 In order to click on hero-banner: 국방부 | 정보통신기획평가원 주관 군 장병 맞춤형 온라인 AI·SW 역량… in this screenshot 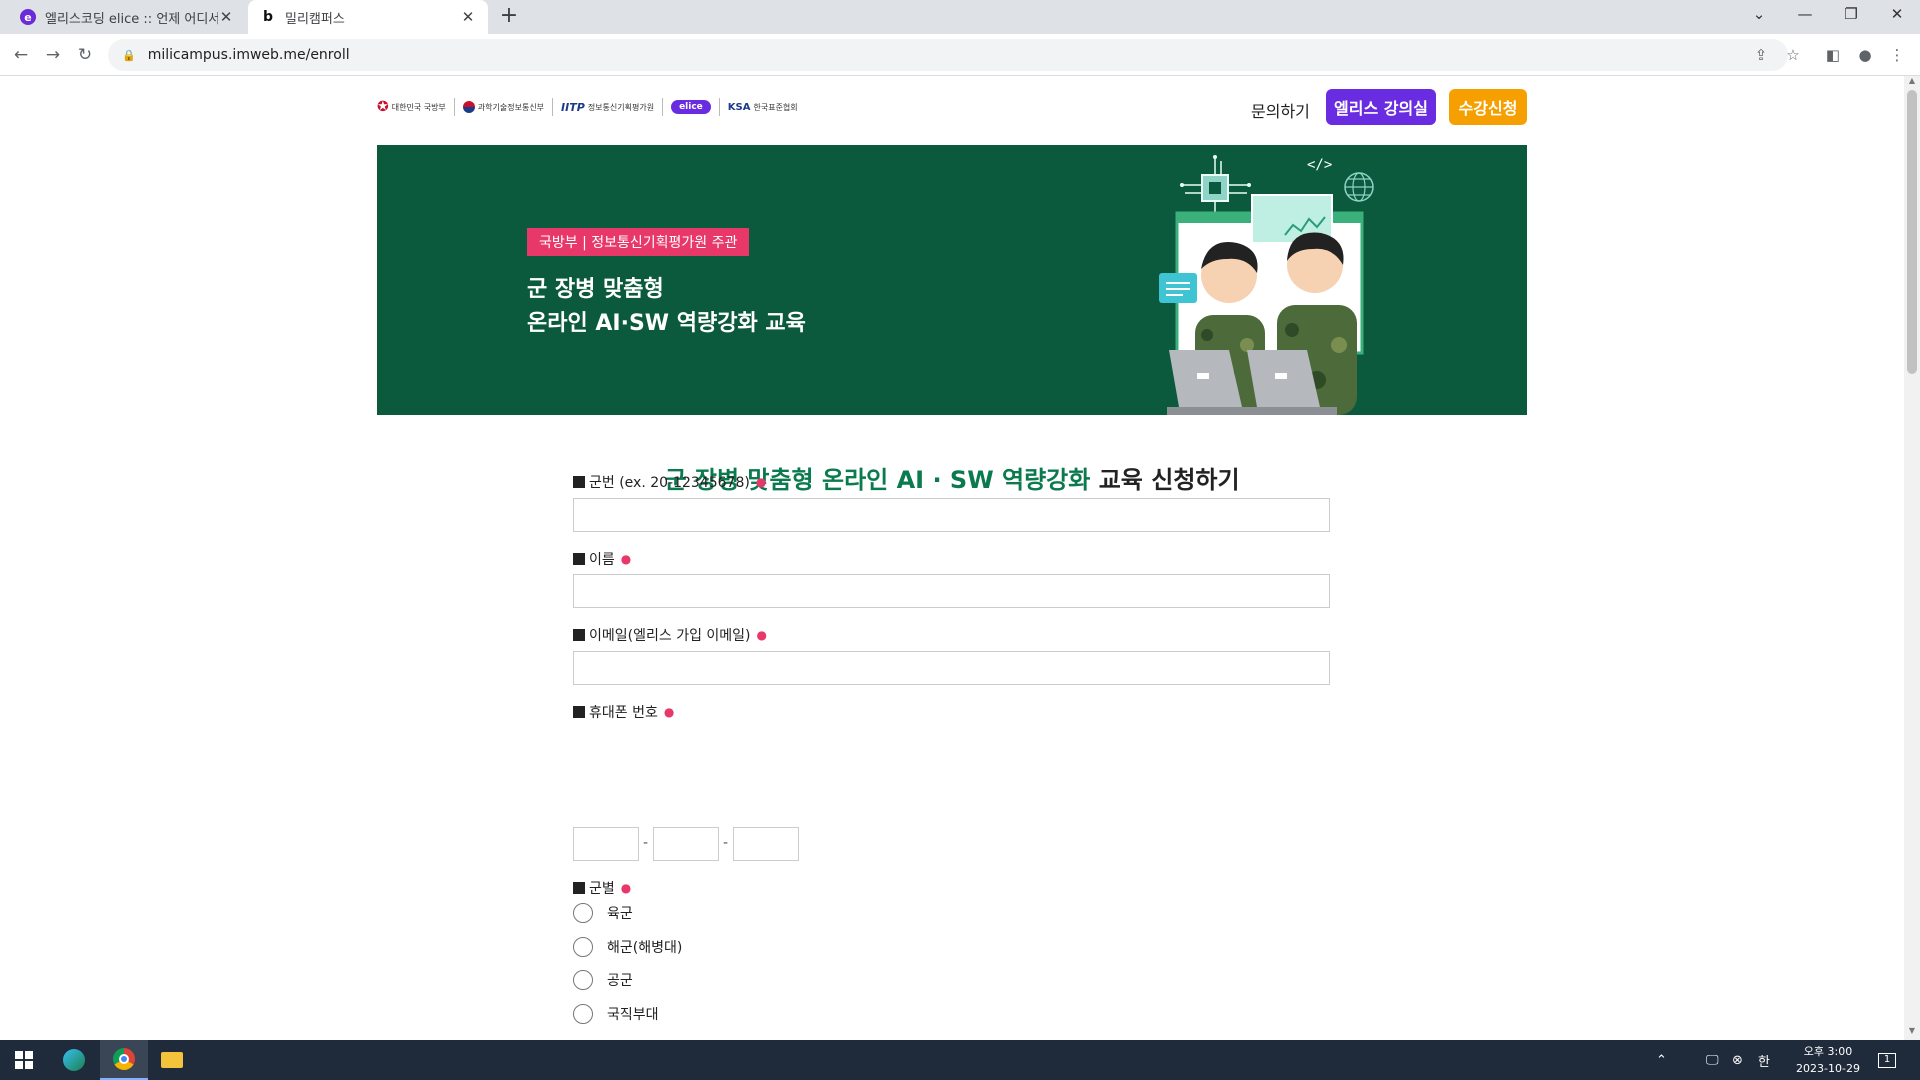, I will do `click(952, 280)`.